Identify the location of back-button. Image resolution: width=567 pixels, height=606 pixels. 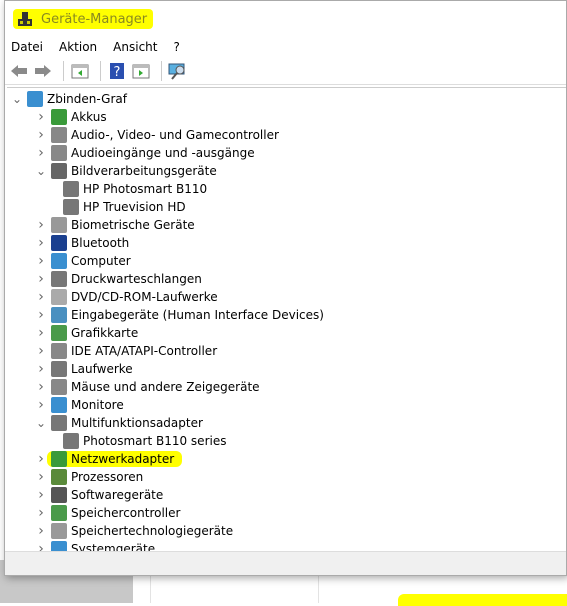
(19, 71).